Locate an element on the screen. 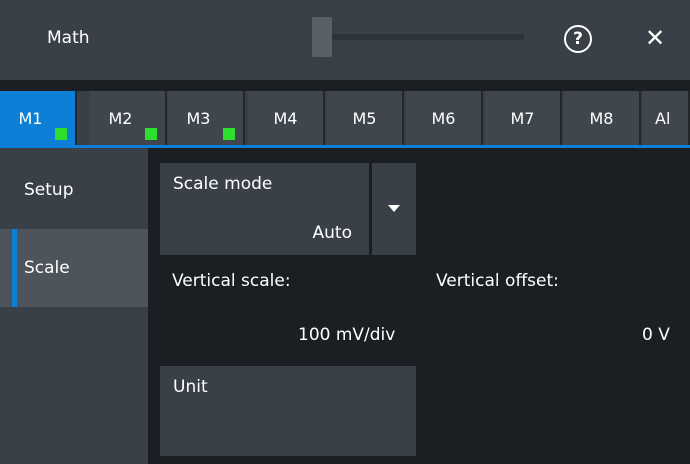 The width and height of the screenshot is (690, 464). sidebar-item-label: Scale is located at coordinates (47, 268).